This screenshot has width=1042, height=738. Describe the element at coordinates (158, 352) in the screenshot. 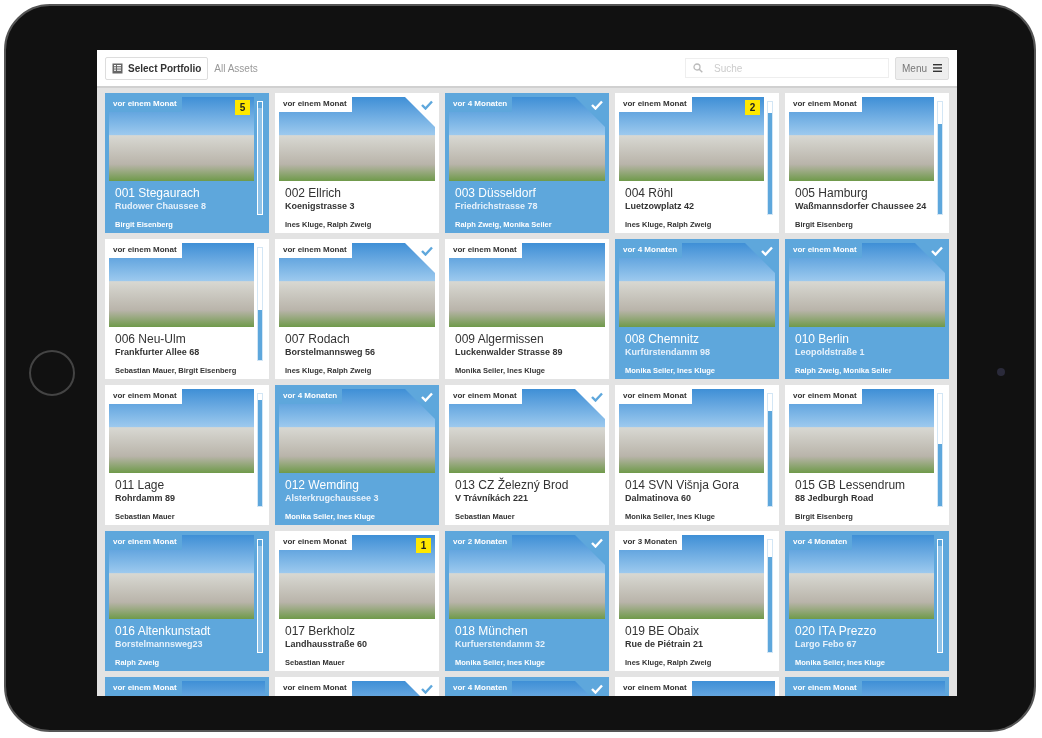

I see `asset-address: Frankfurter Allee 68` at that location.